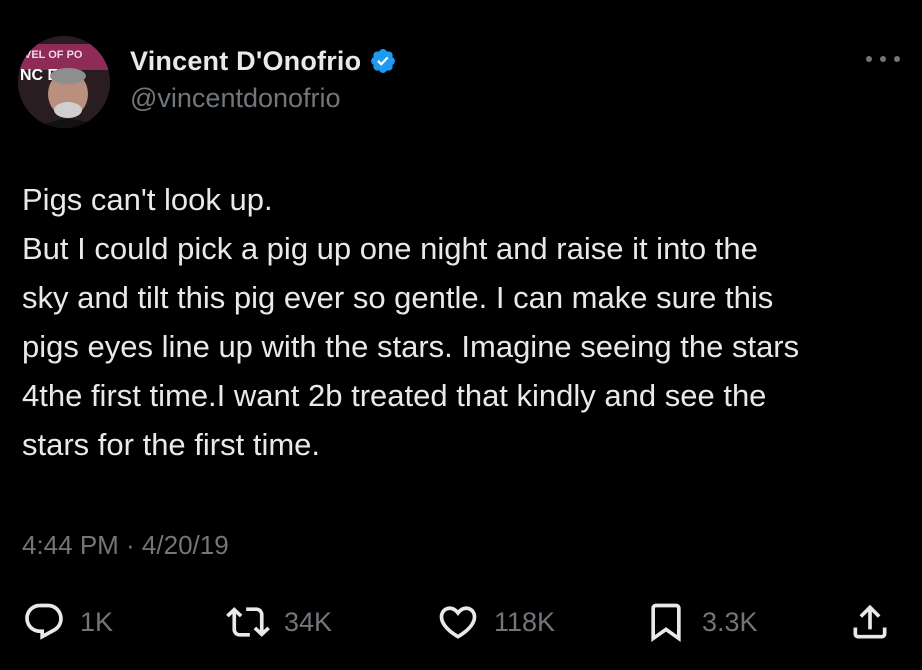 Image resolution: width=922 pixels, height=670 pixels. What do you see at coordinates (383, 61) in the screenshot?
I see `verified-badge-icon` at bounding box center [383, 61].